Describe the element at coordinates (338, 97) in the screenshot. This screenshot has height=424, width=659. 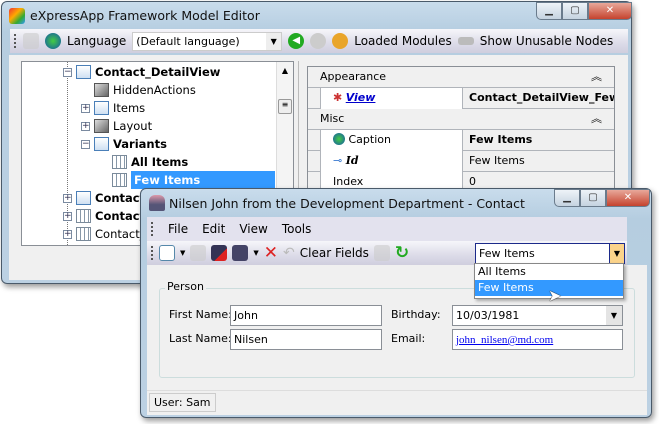
I see `required-icon: ✱` at that location.